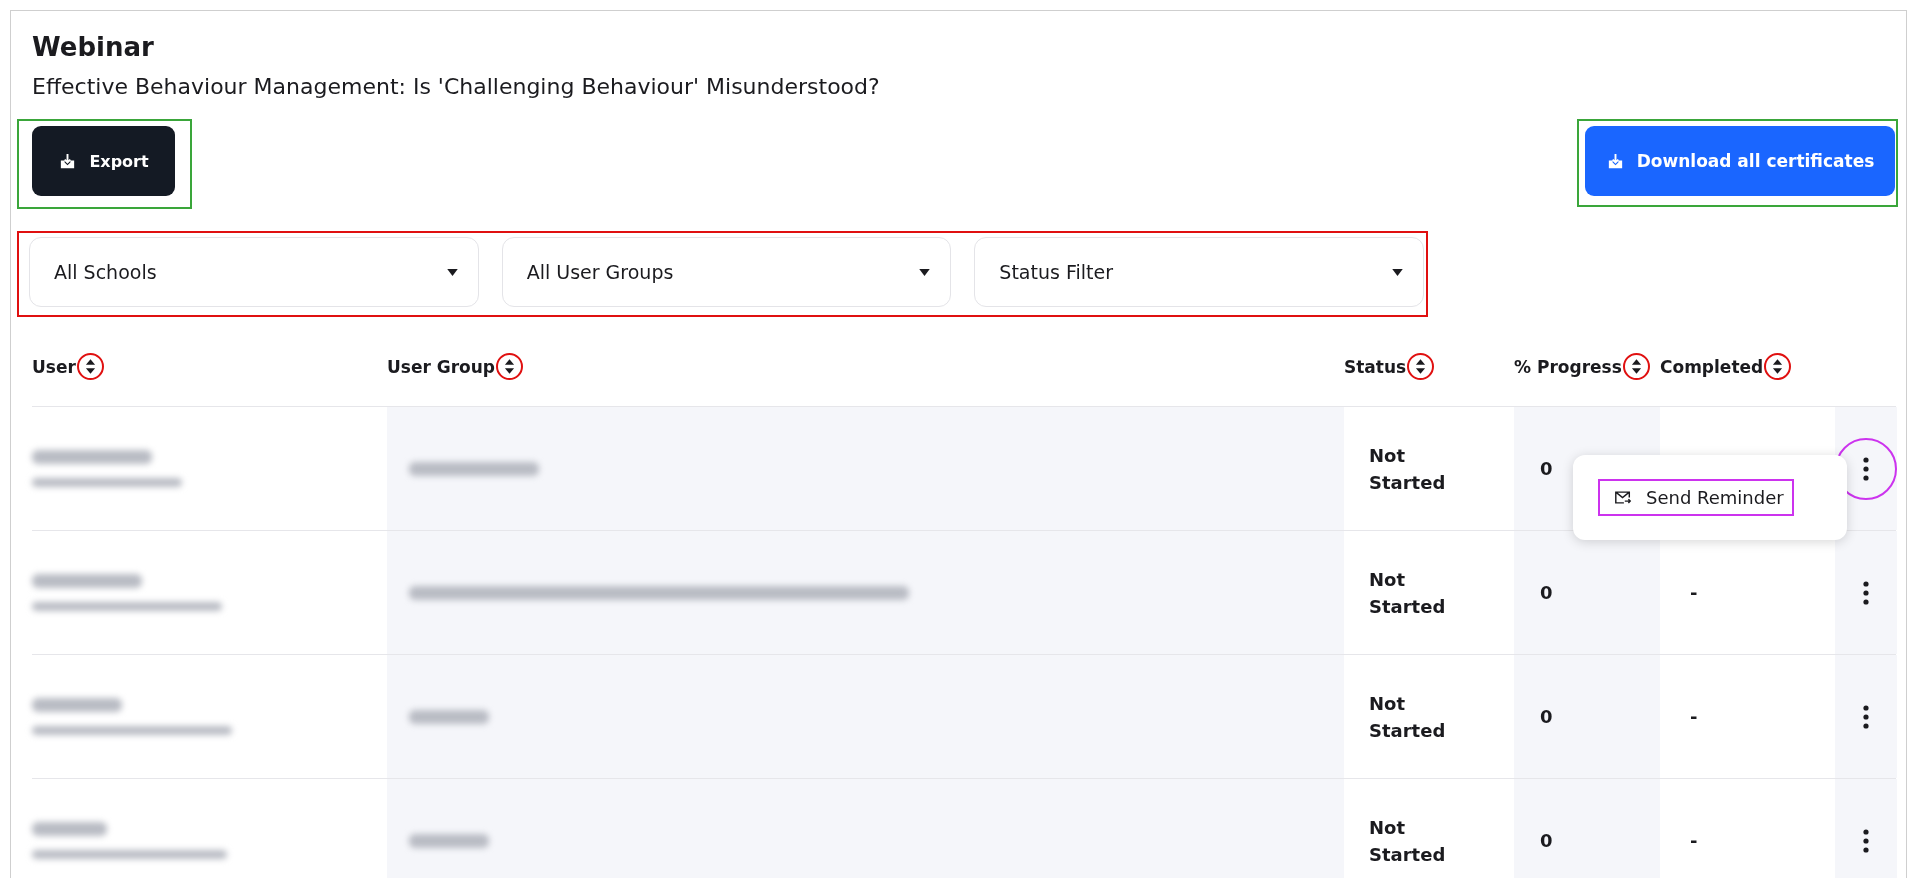 The height and width of the screenshot is (879, 1920). What do you see at coordinates (1740, 161) in the screenshot?
I see `download-button: Download all certificates` at bounding box center [1740, 161].